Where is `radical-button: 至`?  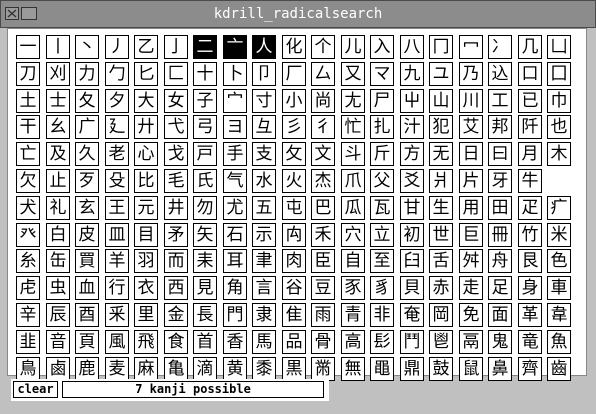 radical-button: 至 is located at coordinates (382, 261).